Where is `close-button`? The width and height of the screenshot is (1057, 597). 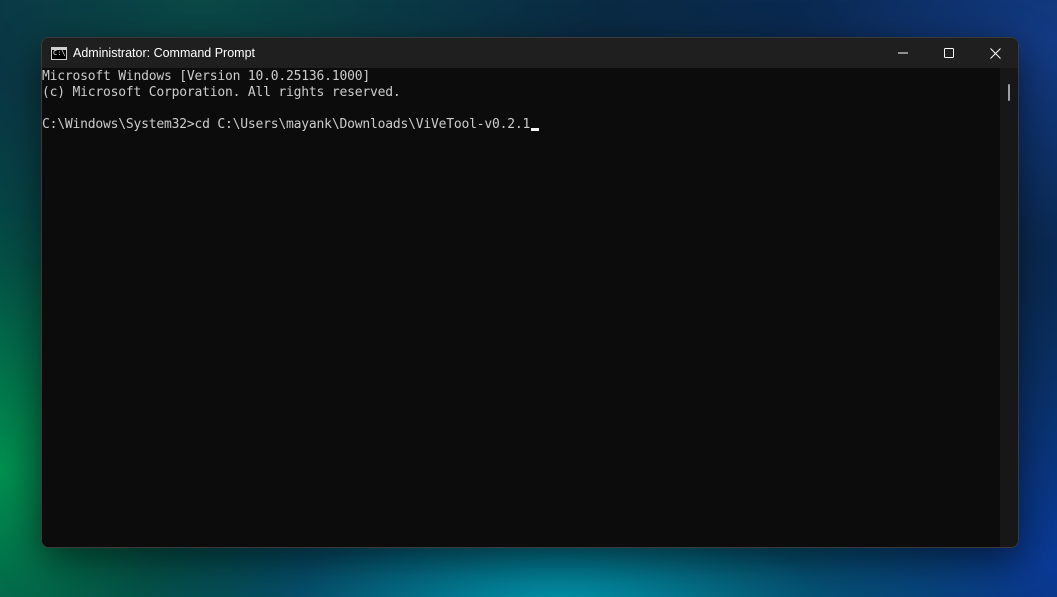 close-button is located at coordinates (995, 53).